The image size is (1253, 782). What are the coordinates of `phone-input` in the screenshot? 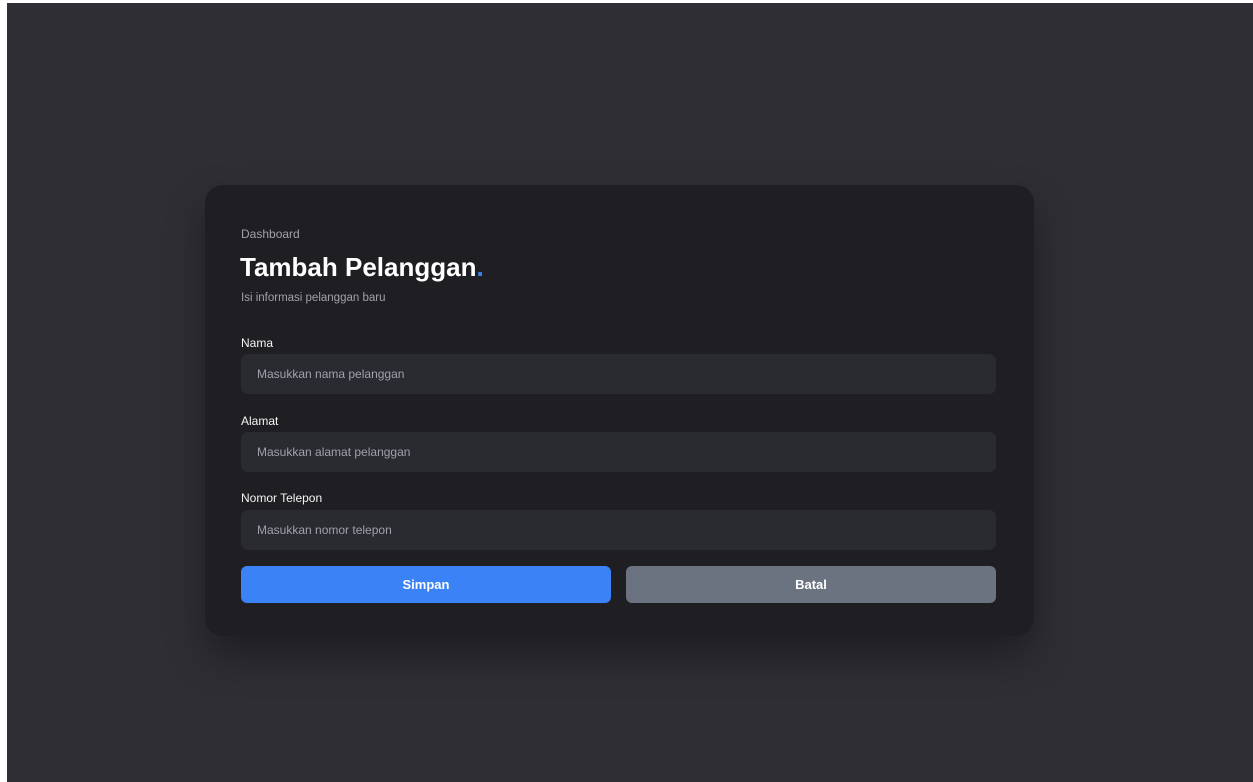 It's located at (618, 530).